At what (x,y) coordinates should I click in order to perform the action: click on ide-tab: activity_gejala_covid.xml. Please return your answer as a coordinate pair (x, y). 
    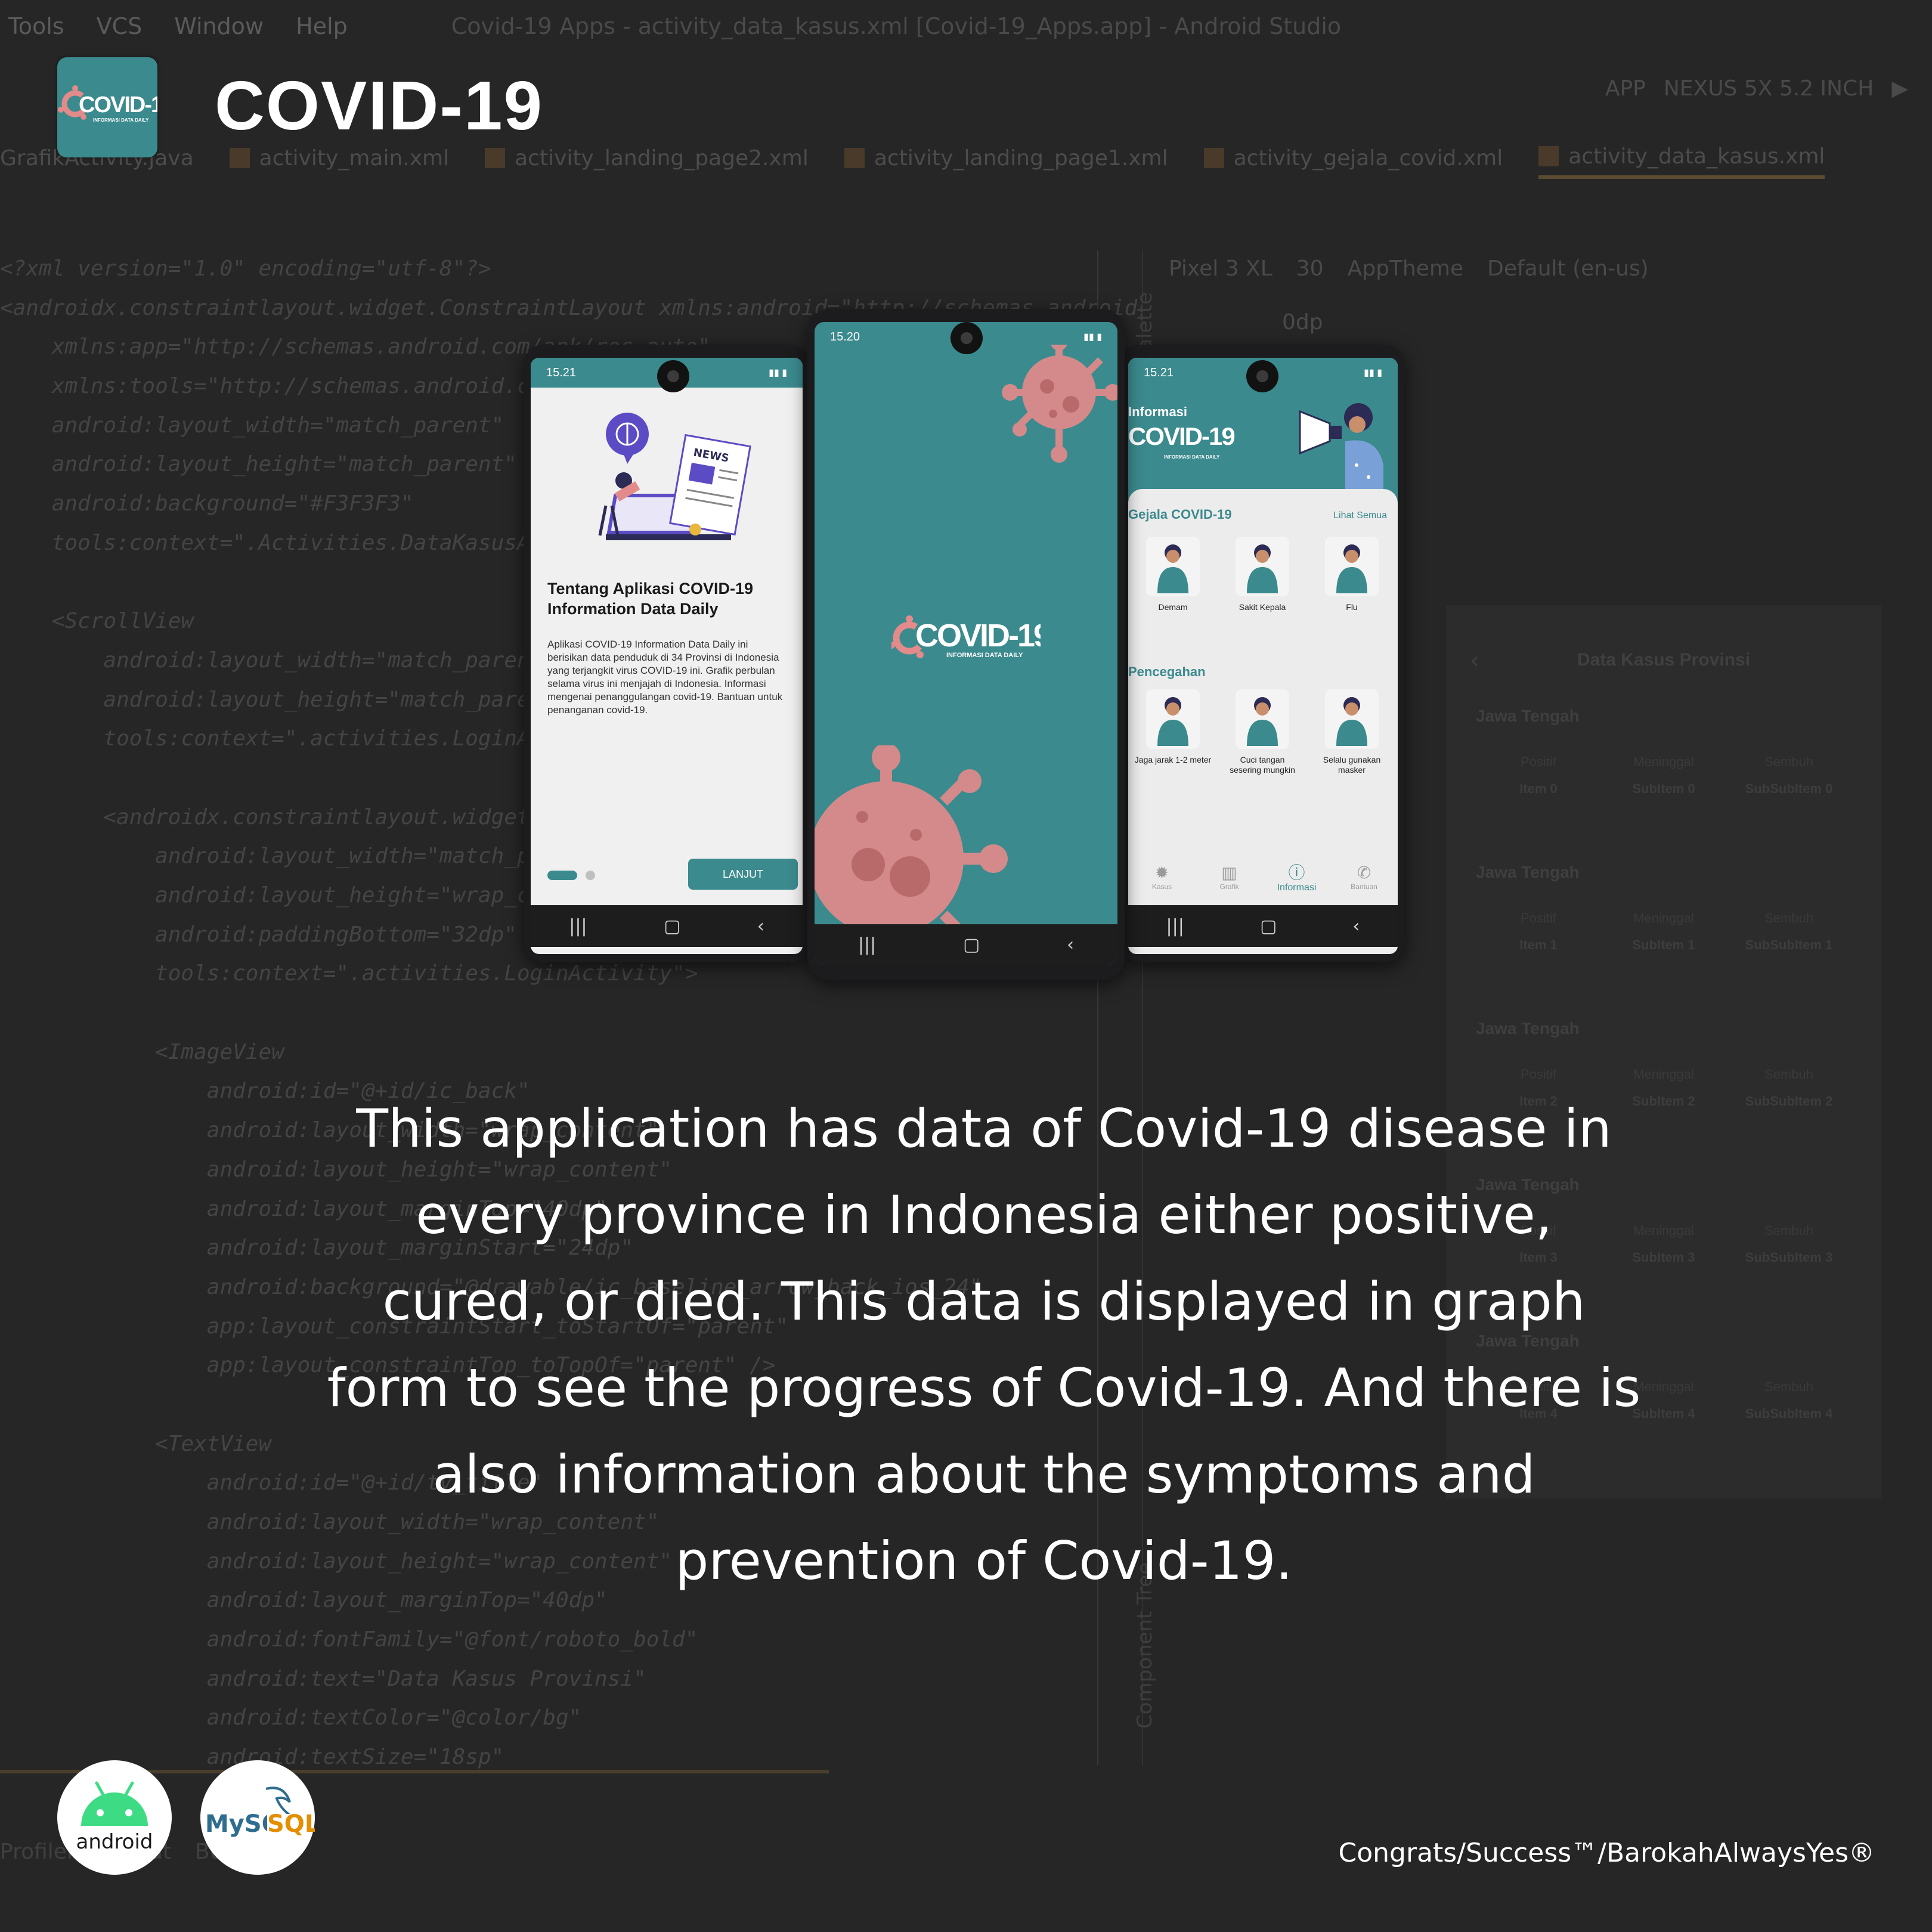
    Looking at the image, I should click on (1353, 158).